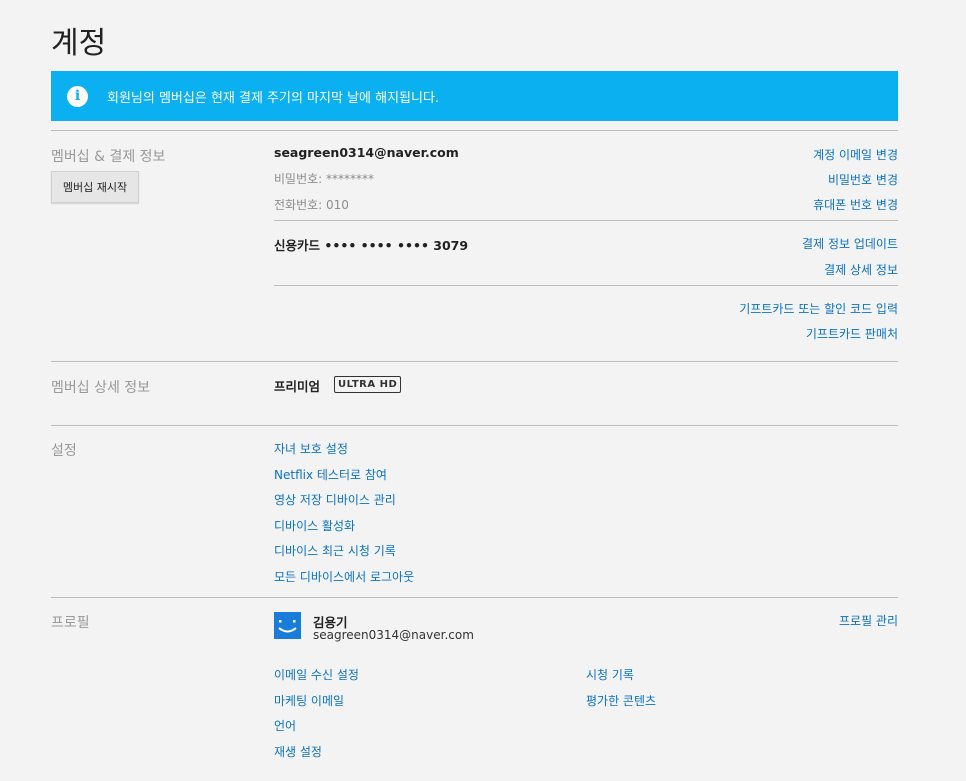  What do you see at coordinates (818, 308) in the screenshot?
I see `redeem-gift-code-link: 기프트카드 또는 할인 코드 입력` at bounding box center [818, 308].